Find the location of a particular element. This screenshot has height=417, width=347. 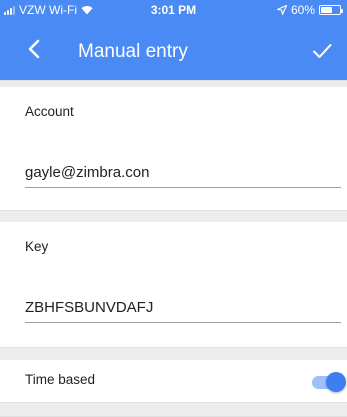

key-label: Key is located at coordinates (37, 246).